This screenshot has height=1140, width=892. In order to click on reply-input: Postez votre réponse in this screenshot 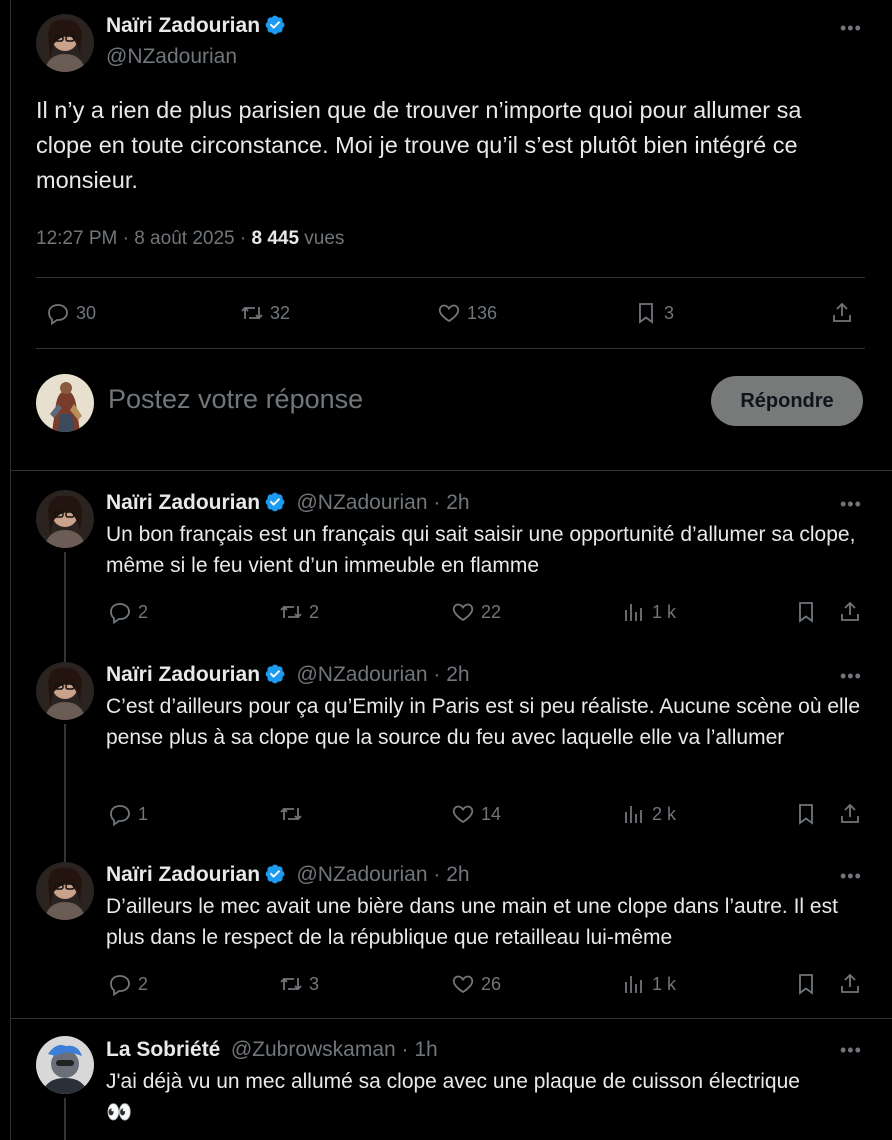, I will do `click(235, 399)`.